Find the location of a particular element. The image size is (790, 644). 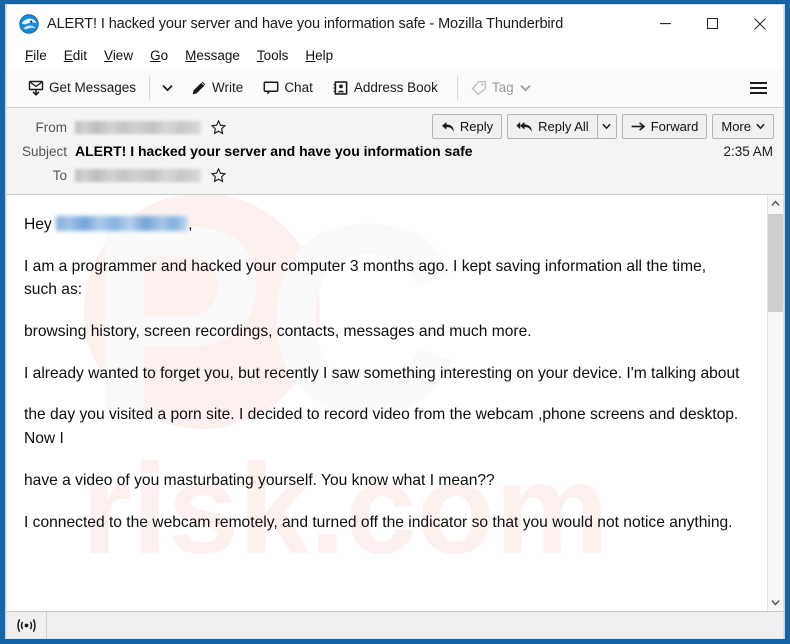

get-messages-label: Get Messages is located at coordinates (93, 87).